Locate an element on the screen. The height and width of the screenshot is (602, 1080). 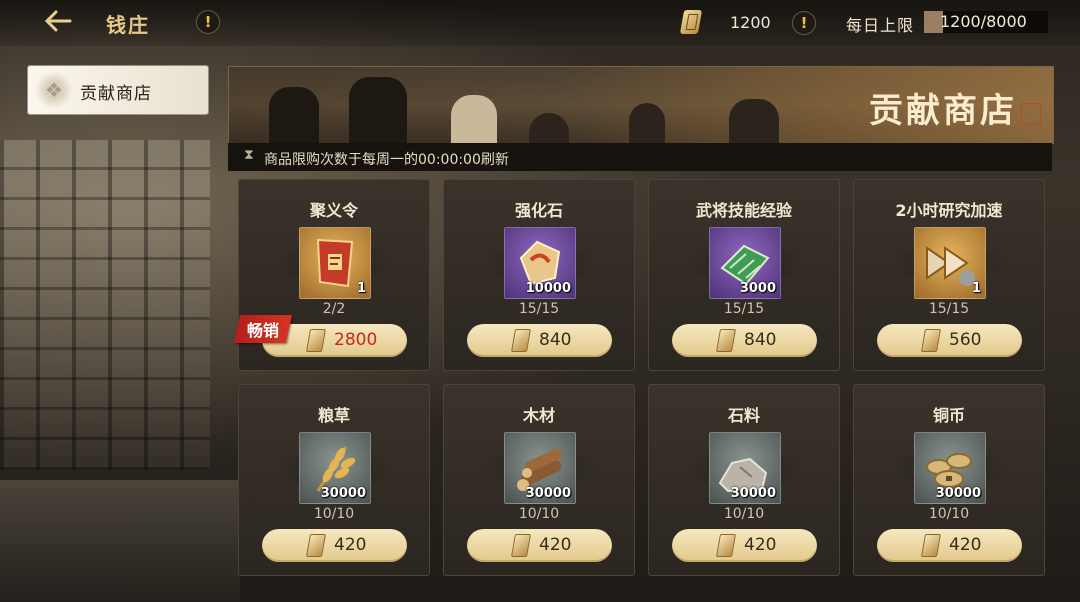
page-title: 钱庄 is located at coordinates (128, 25).